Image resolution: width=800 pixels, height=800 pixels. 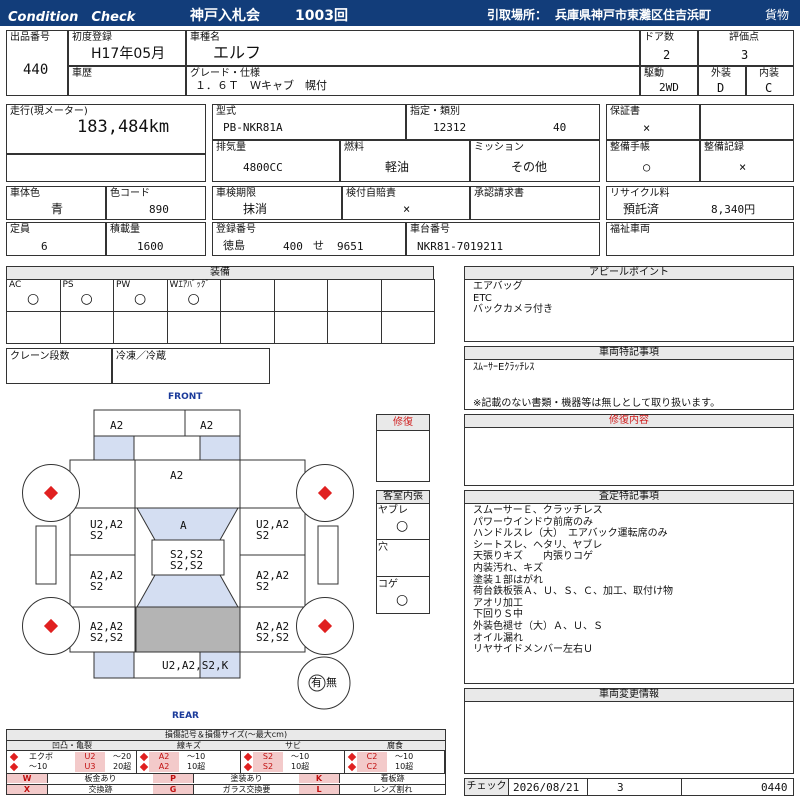 I want to click on legend-code: A2, so click(x=164, y=757).